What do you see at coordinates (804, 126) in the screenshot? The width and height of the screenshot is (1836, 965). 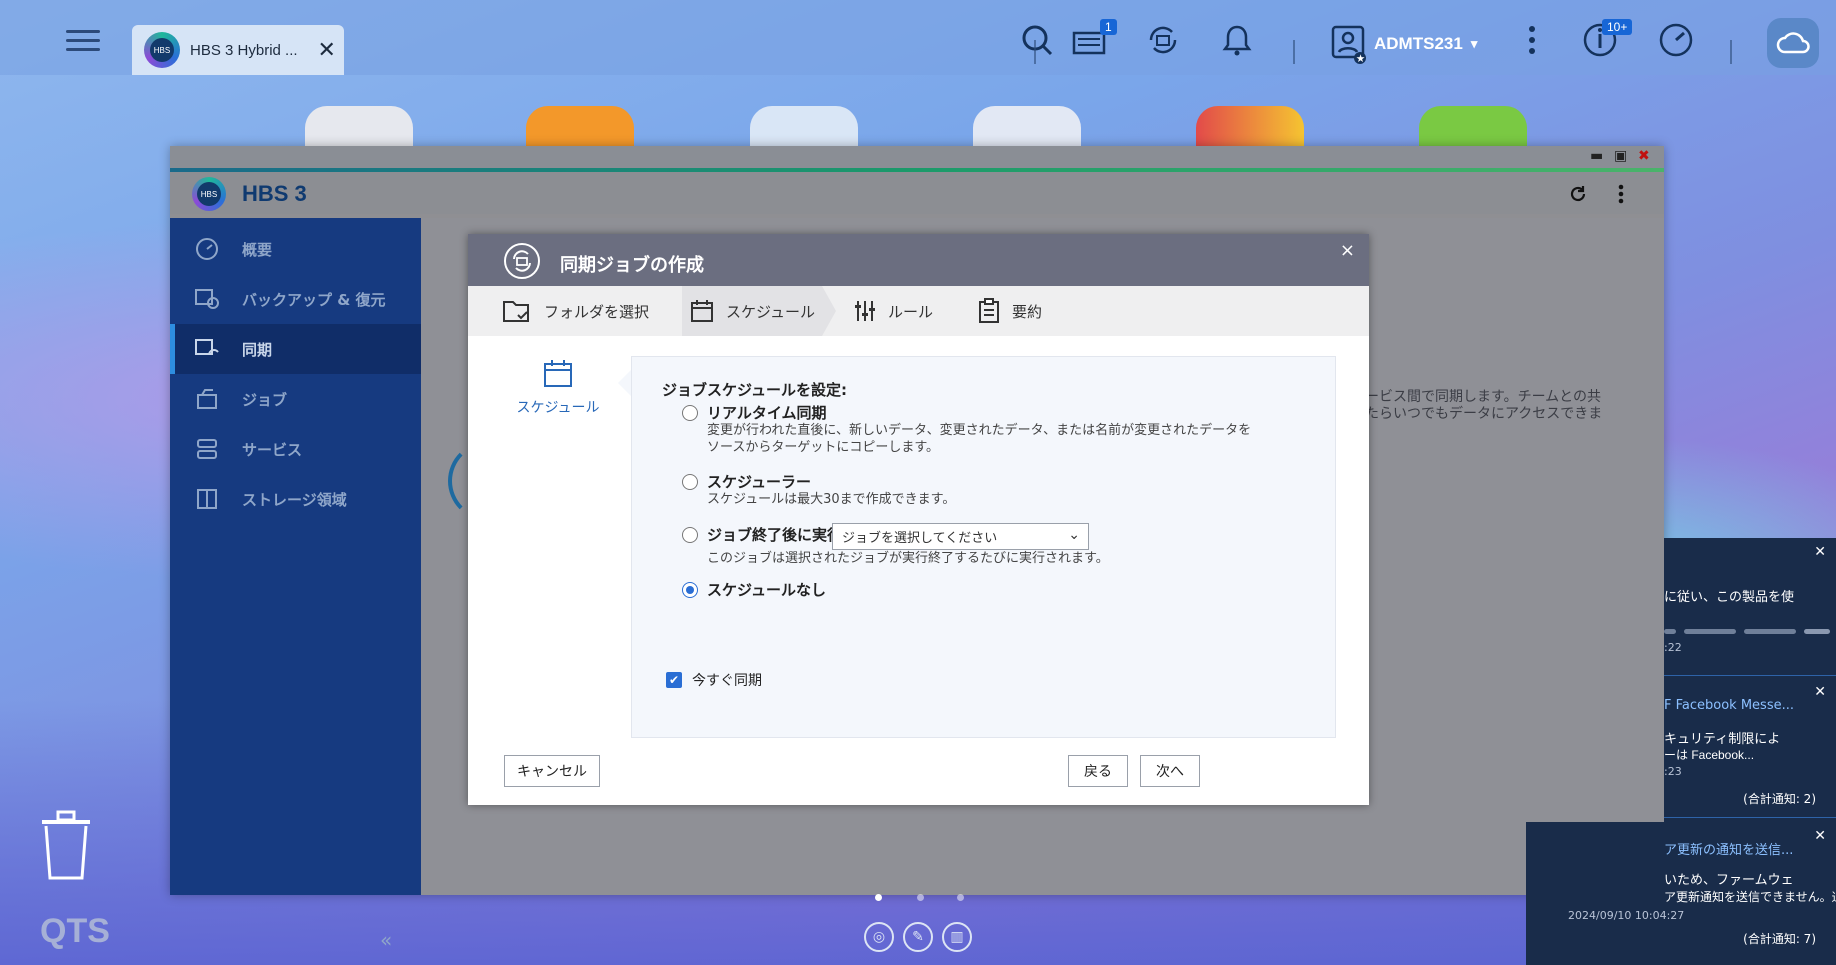 I see `storage-snapshots-icon` at bounding box center [804, 126].